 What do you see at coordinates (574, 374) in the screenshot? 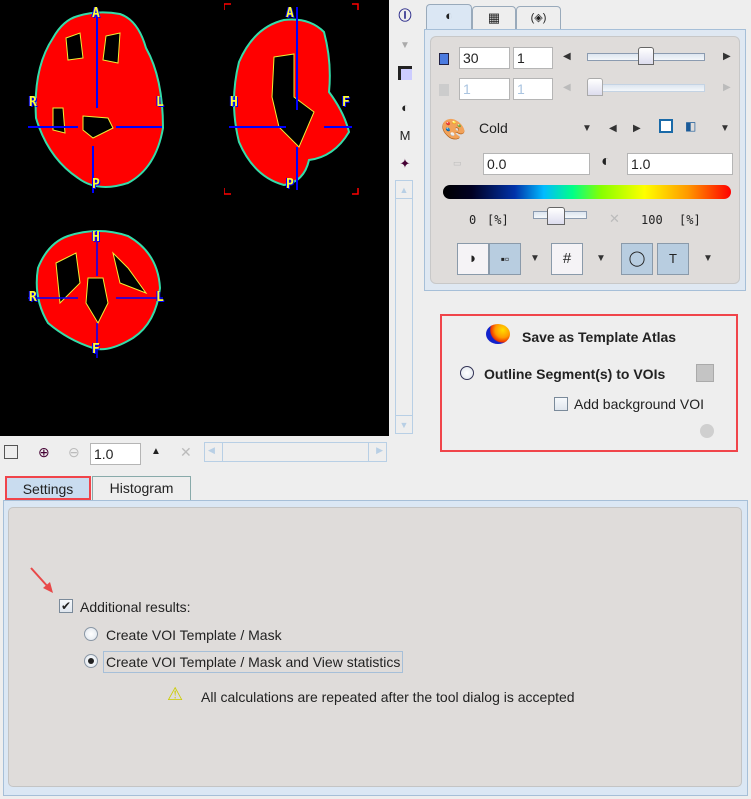
I see `outline-segments-button: Outline Segment(s) to VOIs` at bounding box center [574, 374].